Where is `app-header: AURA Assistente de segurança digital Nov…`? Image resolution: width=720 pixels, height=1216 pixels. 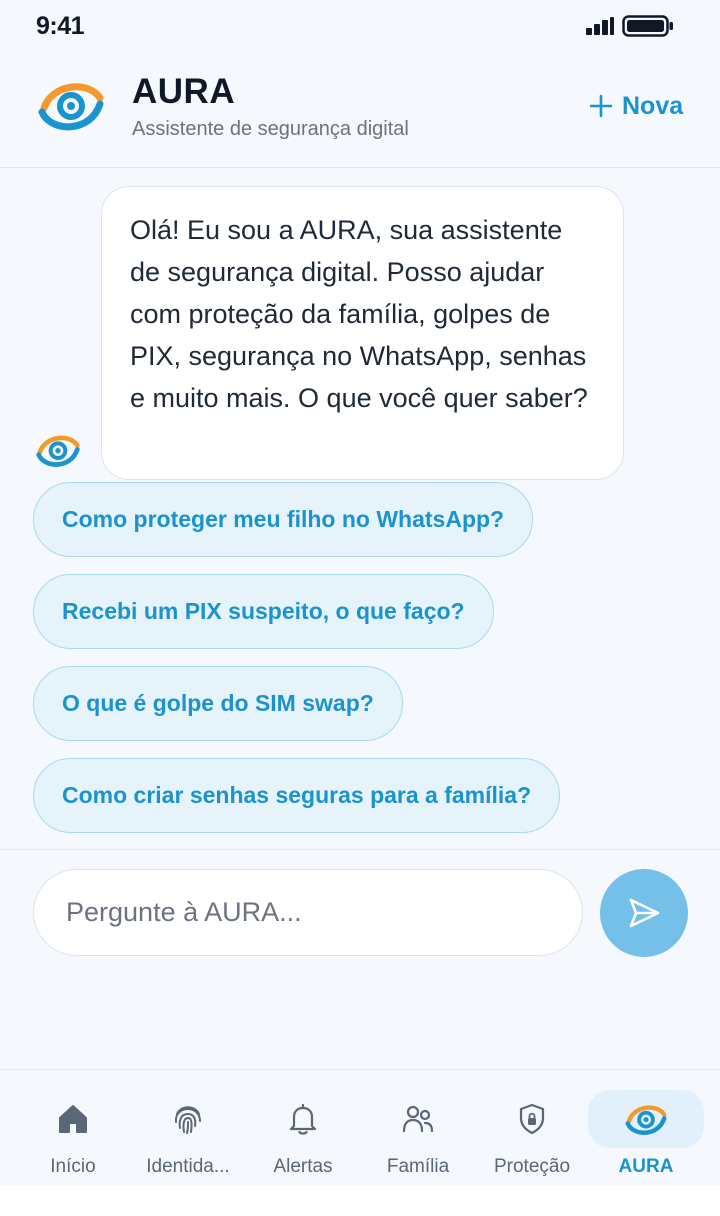
app-header: AURA Assistente de segurança digital Nov… is located at coordinates (360, 111).